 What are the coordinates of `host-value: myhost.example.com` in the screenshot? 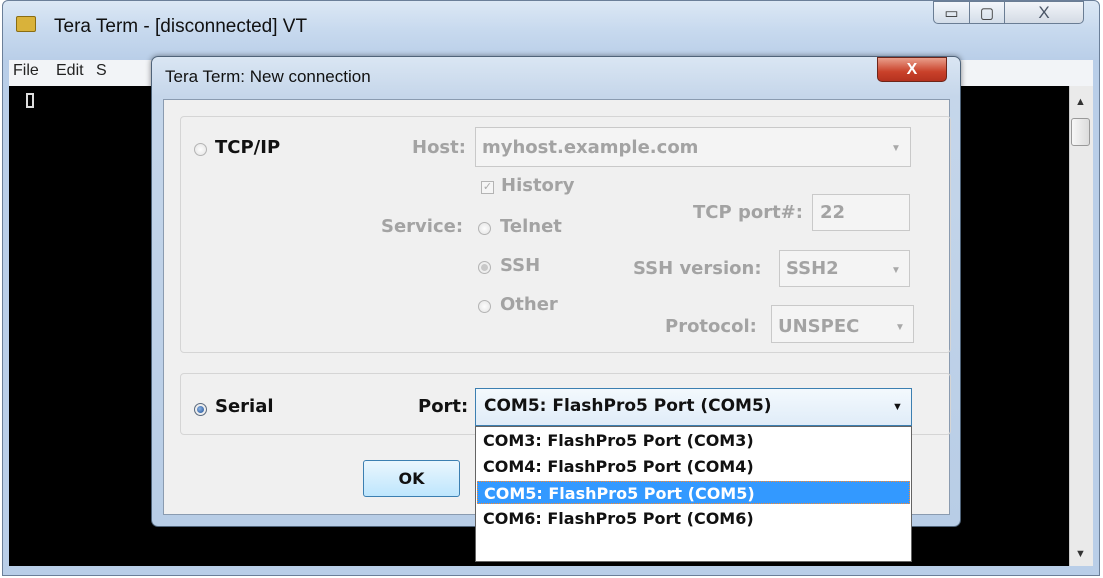 It's located at (590, 147).